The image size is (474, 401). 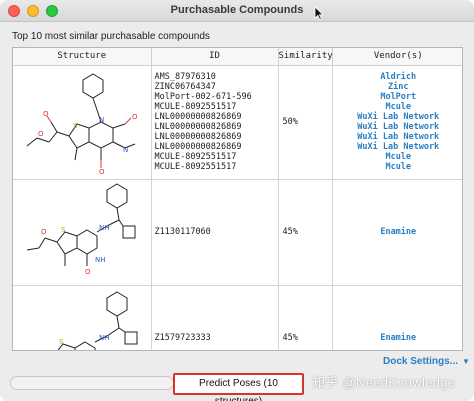 I want to click on compound-id: AMS_87976310, so click(x=185, y=77).